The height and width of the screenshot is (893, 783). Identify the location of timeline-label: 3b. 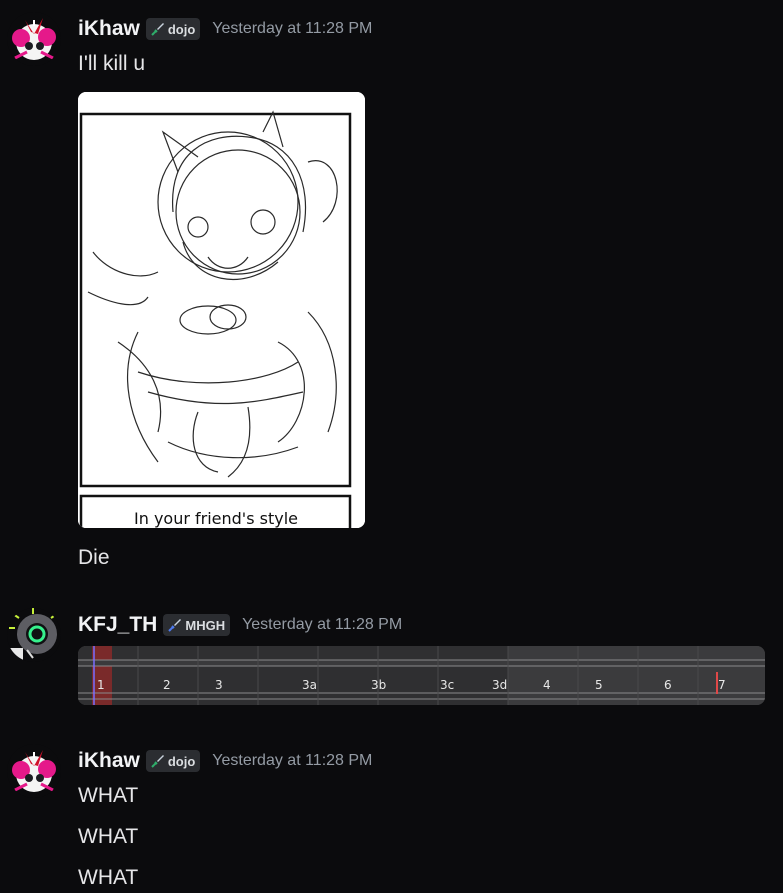
(379, 685).